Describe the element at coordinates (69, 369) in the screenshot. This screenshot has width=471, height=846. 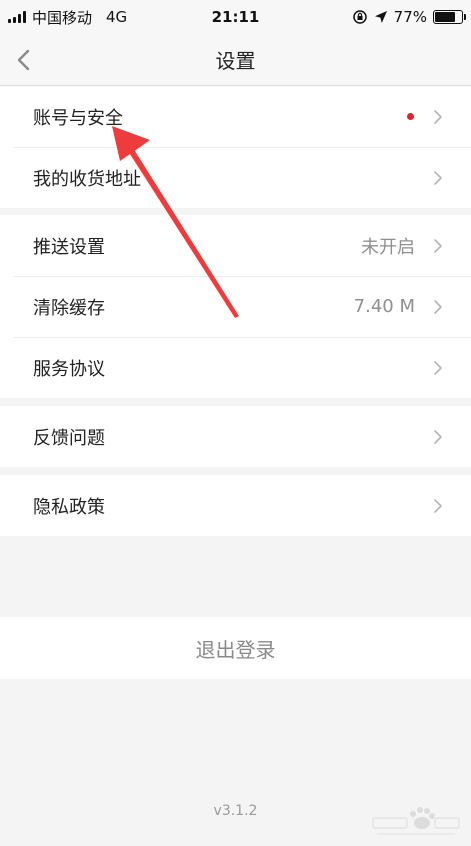
I see `row-label: 服务协议` at that location.